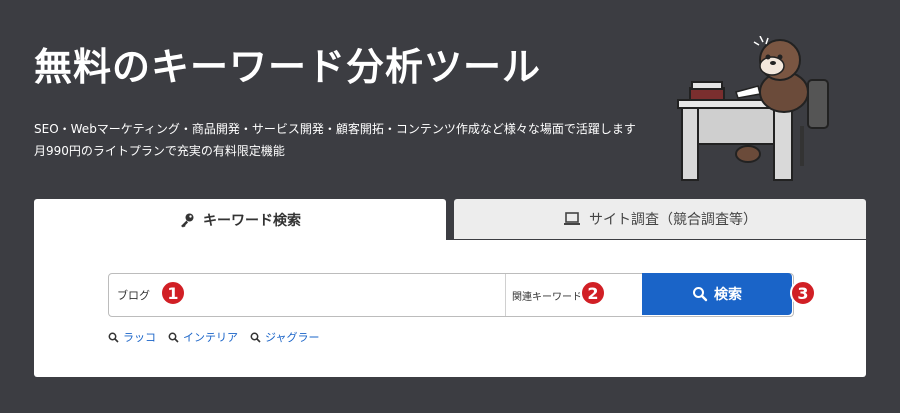  I want to click on tab-keyword-search: キーワード検索, so click(240, 219).